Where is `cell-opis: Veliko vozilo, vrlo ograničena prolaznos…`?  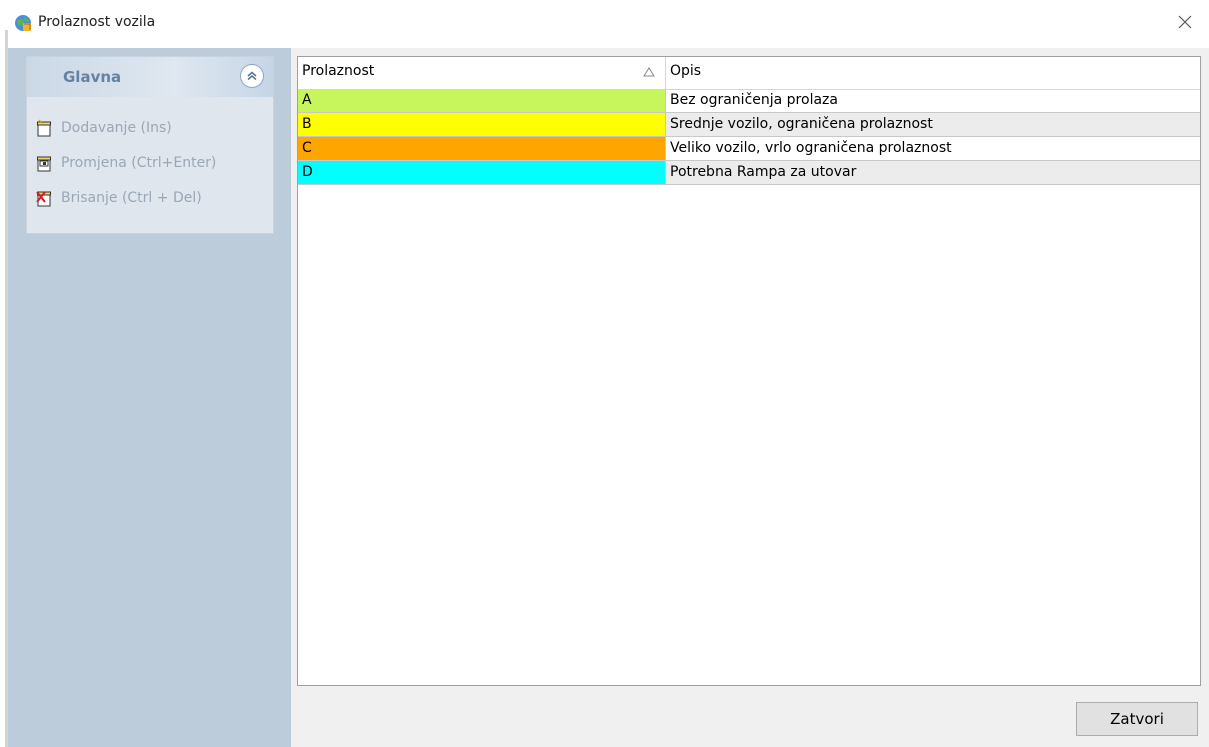
cell-opis: Veliko vozilo, vrlo ograničena prolaznos… is located at coordinates (811, 148).